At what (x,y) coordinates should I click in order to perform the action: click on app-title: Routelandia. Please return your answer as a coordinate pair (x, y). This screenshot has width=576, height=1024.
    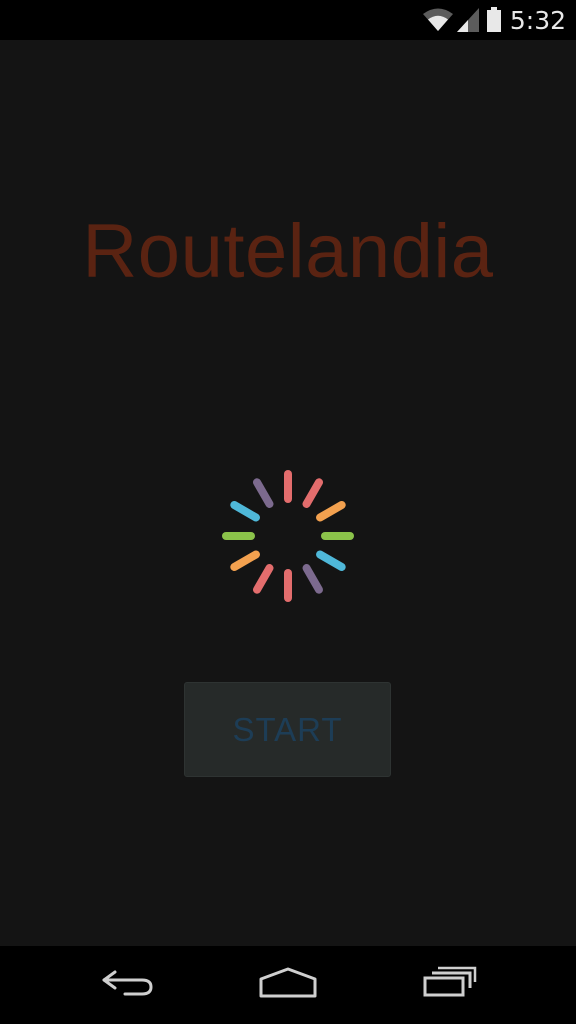
    Looking at the image, I should click on (288, 251).